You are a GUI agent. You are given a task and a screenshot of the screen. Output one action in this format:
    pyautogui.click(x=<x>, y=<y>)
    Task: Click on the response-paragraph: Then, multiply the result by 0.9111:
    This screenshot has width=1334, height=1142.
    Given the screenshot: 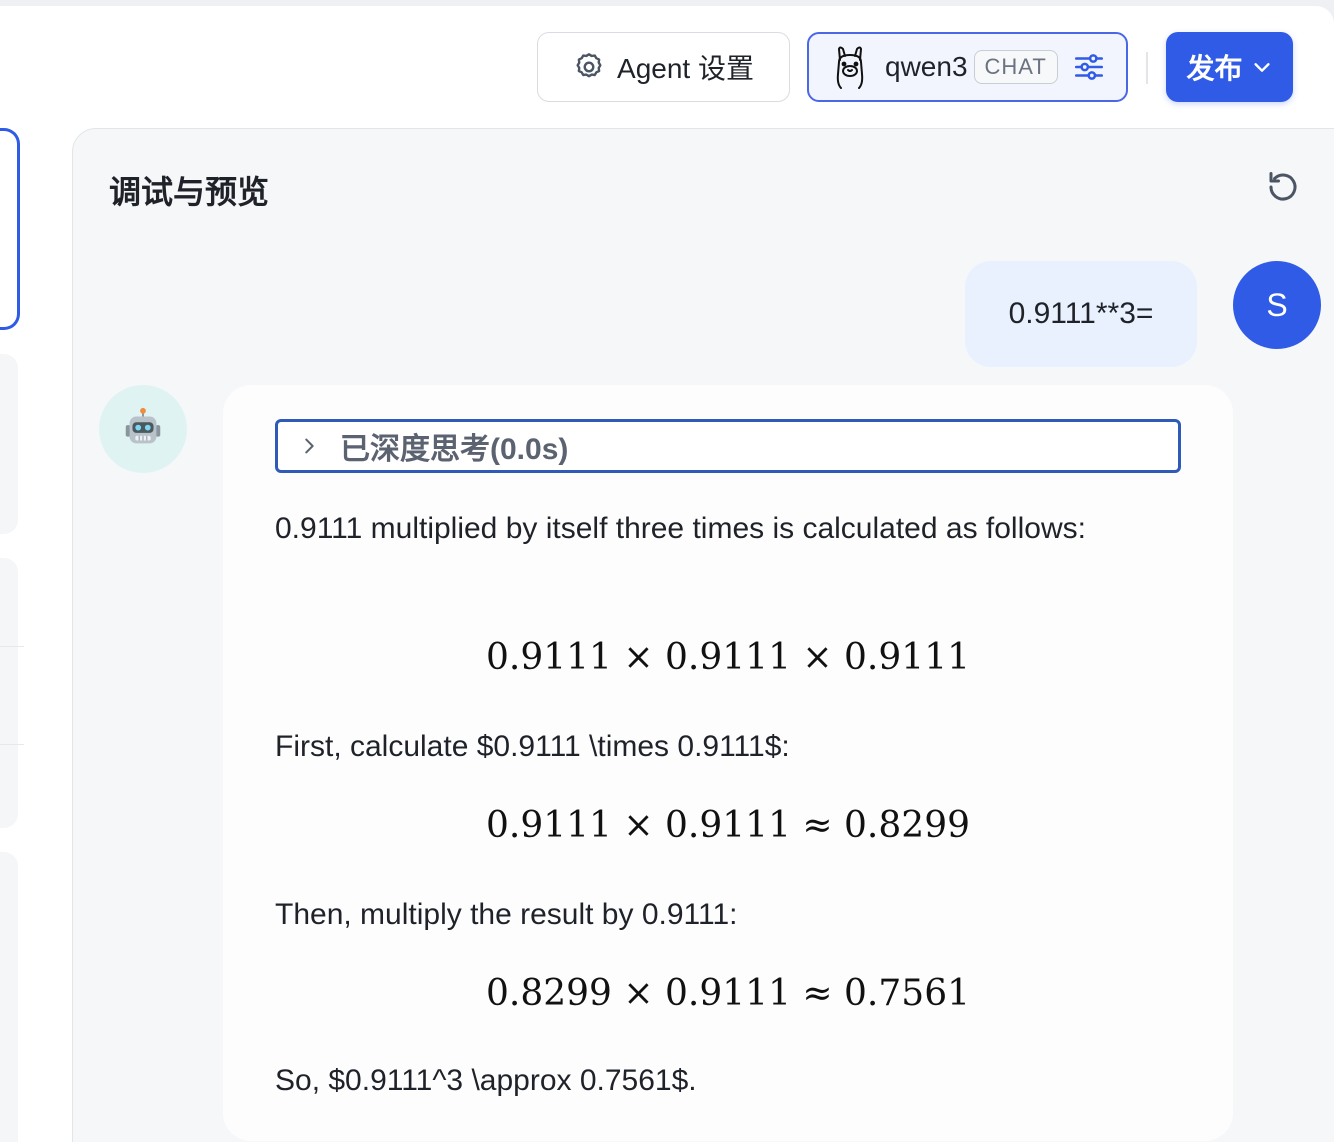 What is the action you would take?
    pyautogui.click(x=506, y=914)
    